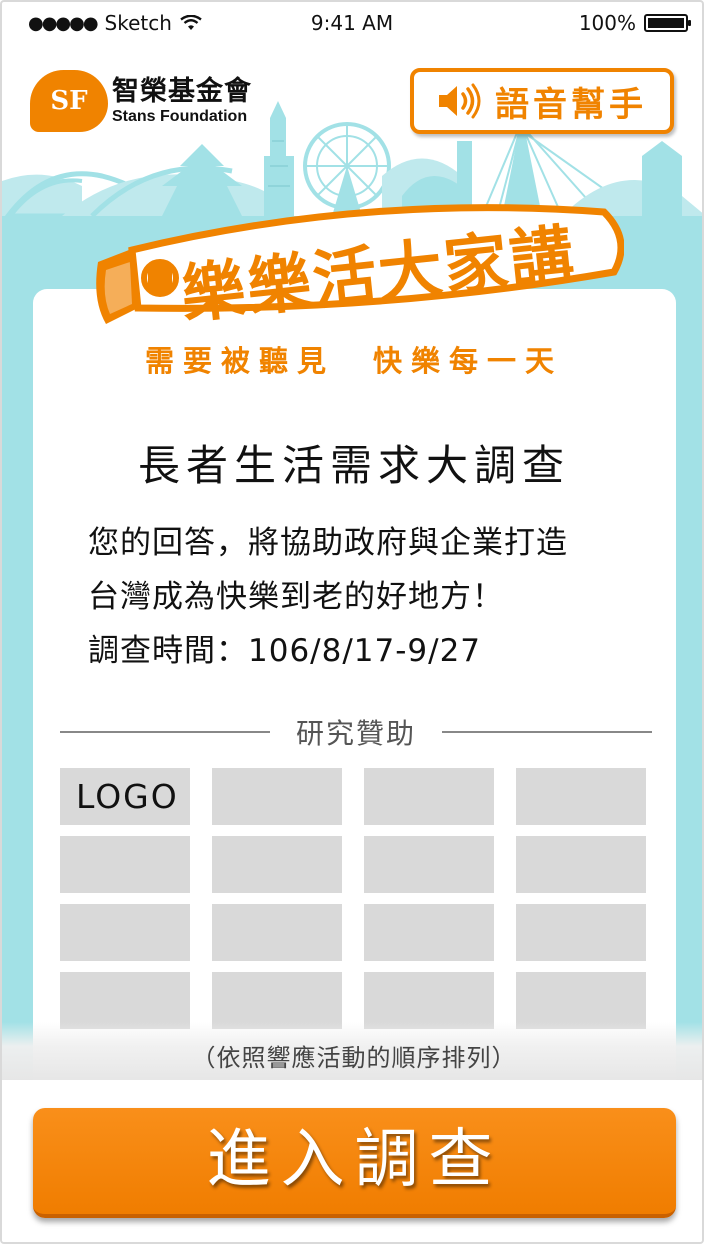 This screenshot has height=1244, width=704. I want to click on speaker-icon, so click(460, 101).